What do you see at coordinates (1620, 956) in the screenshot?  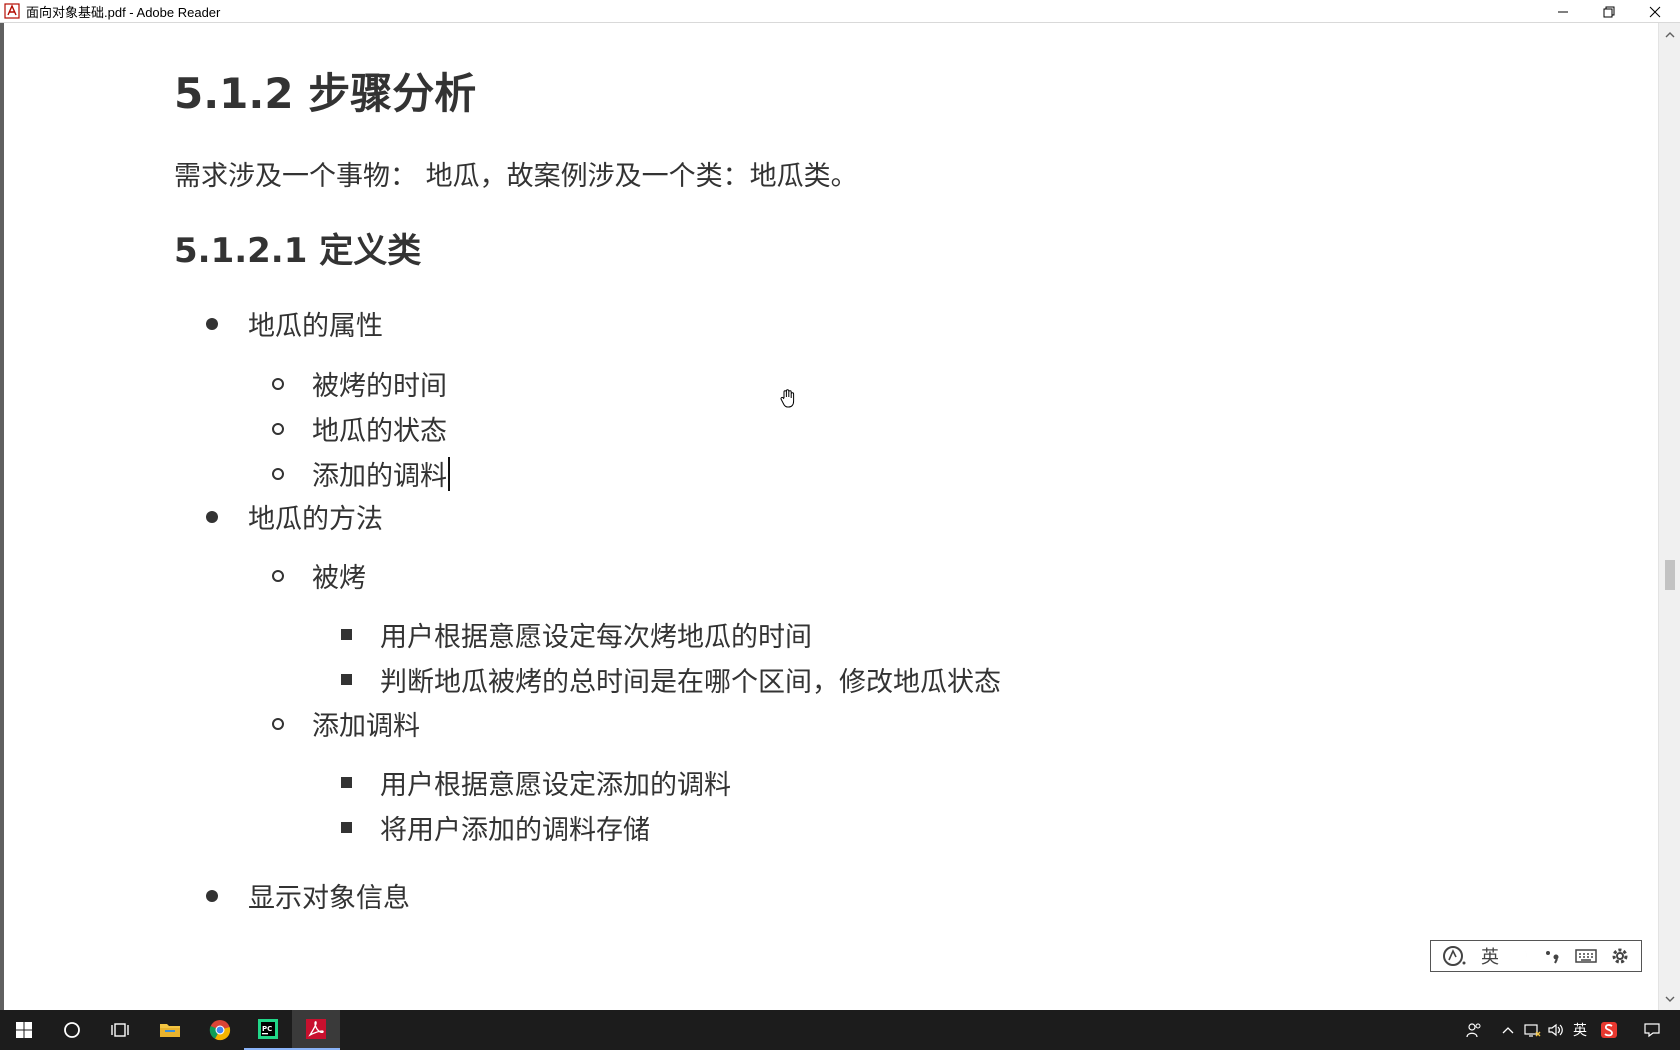 I see `gear-icon` at bounding box center [1620, 956].